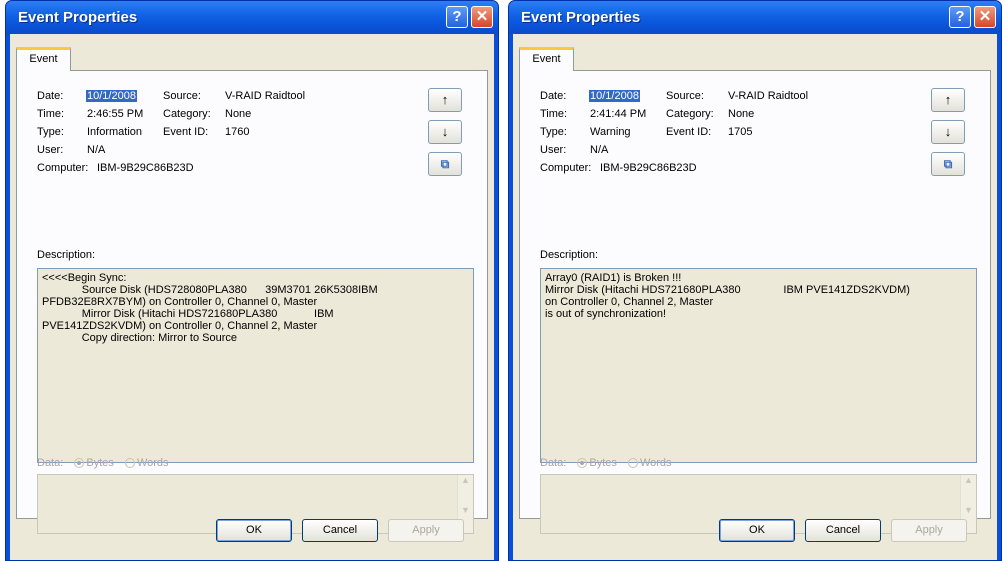 The image size is (1005, 561). What do you see at coordinates (740, 132) in the screenshot?
I see `event-id-value: 1705` at bounding box center [740, 132].